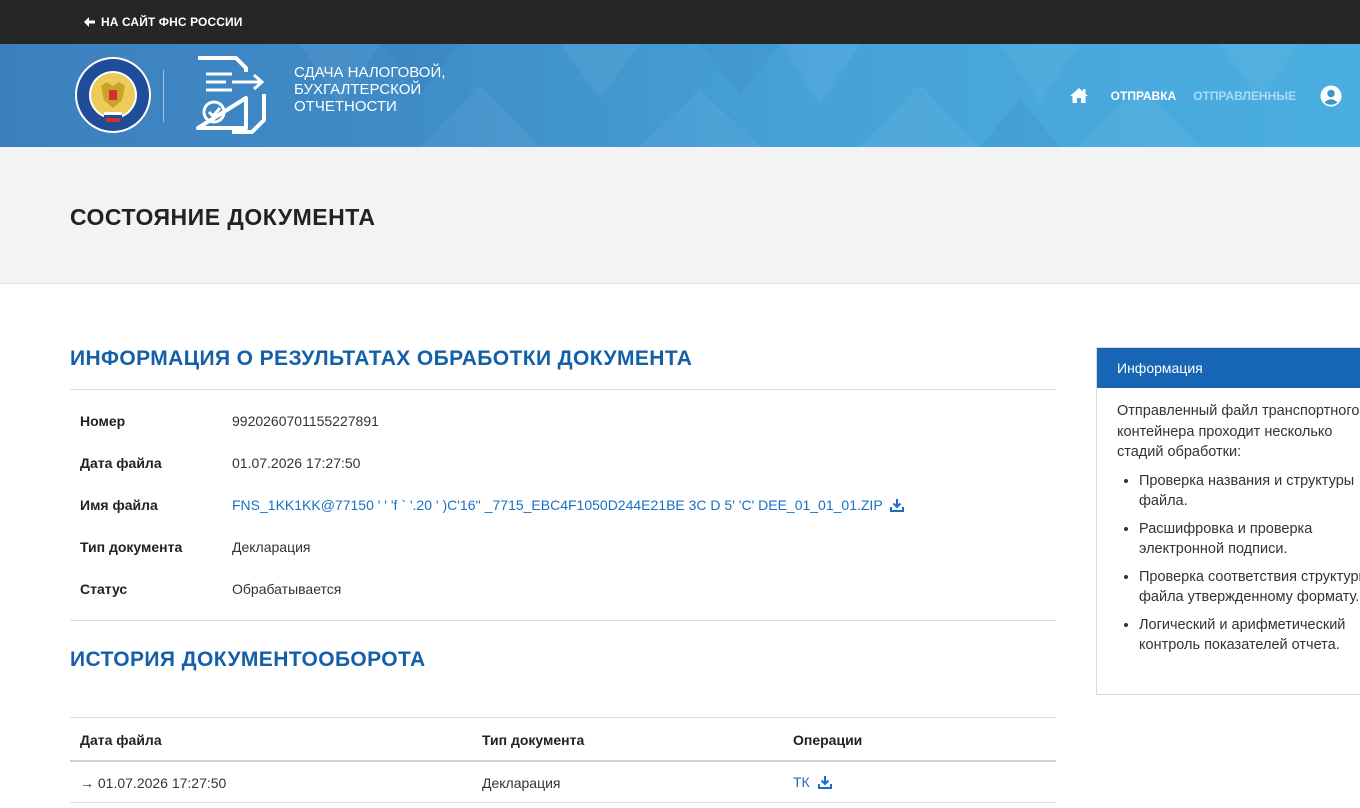 Image resolution: width=1360 pixels, height=808 pixels. What do you see at coordinates (345, 106) in the screenshot?
I see `brand-line: ОТЧЕТНОСТИ` at bounding box center [345, 106].